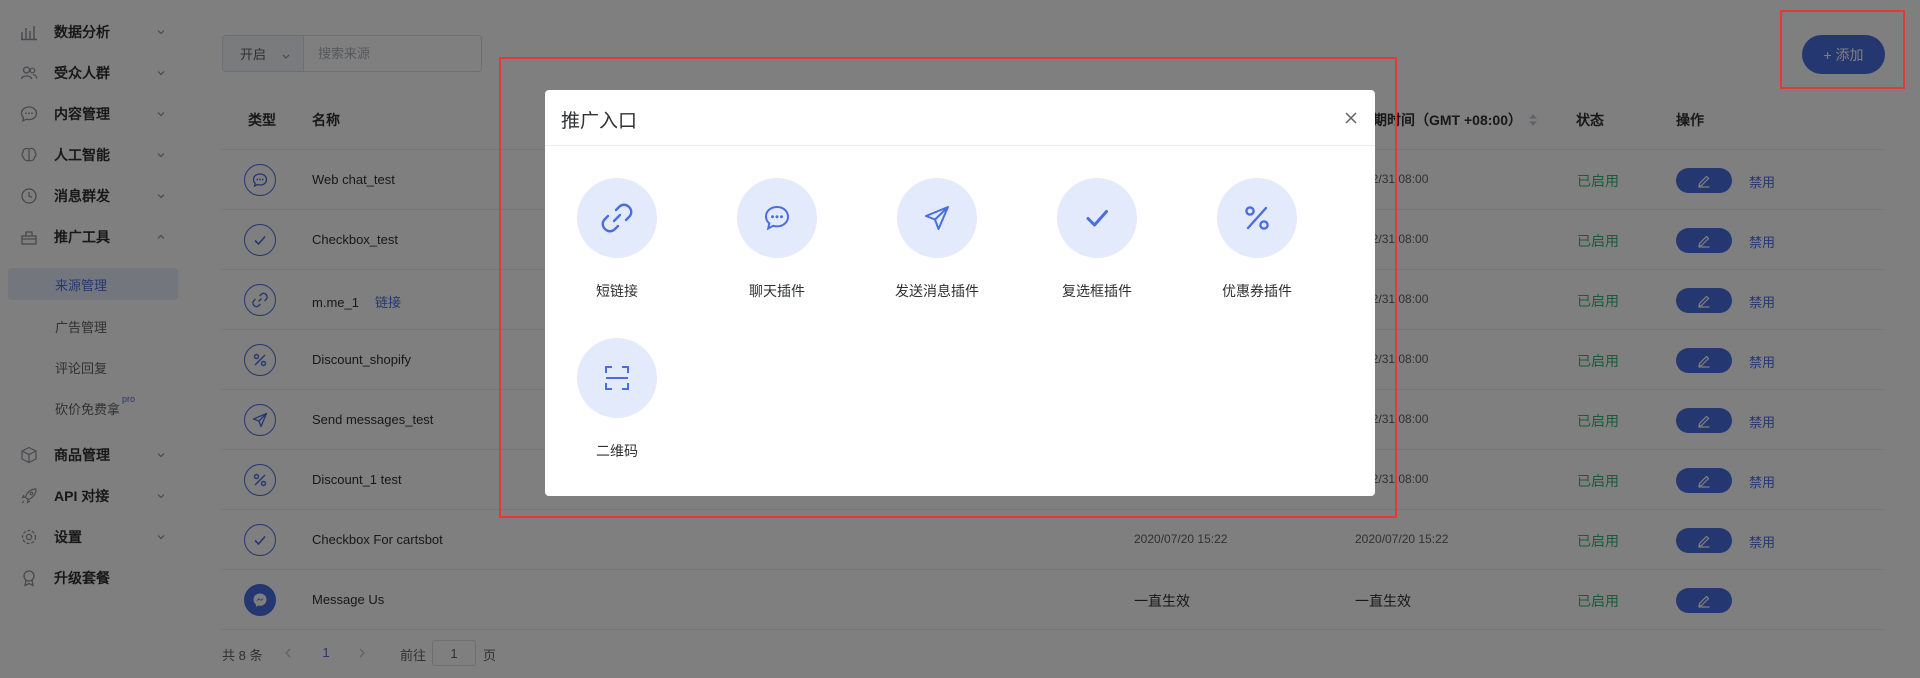  What do you see at coordinates (617, 291) in the screenshot?
I see `entry-label: 短链接` at bounding box center [617, 291].